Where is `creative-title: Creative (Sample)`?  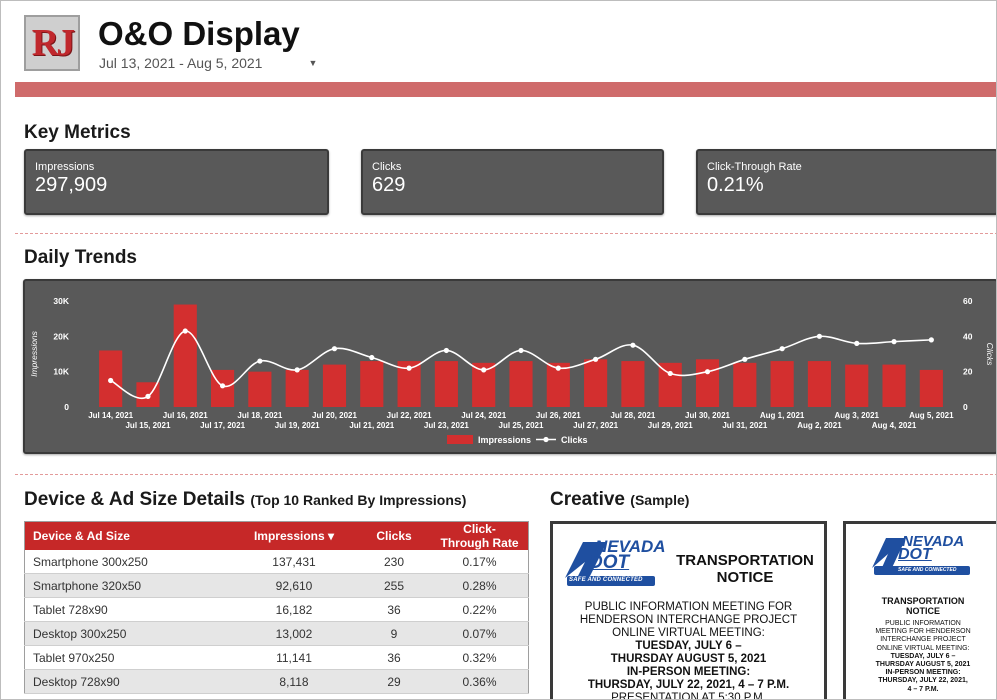
creative-title: Creative (Sample) is located at coordinates (619, 500).